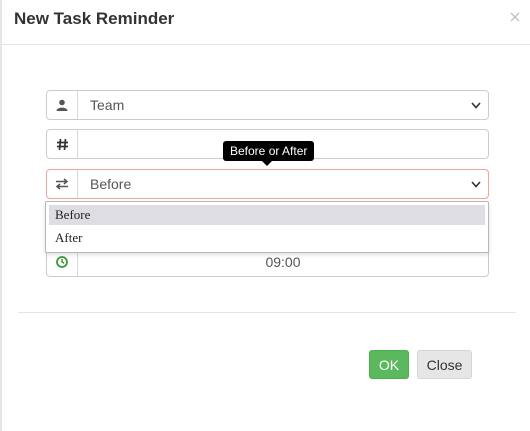 This screenshot has width=530, height=431. I want to click on direction-addon, so click(62, 184).